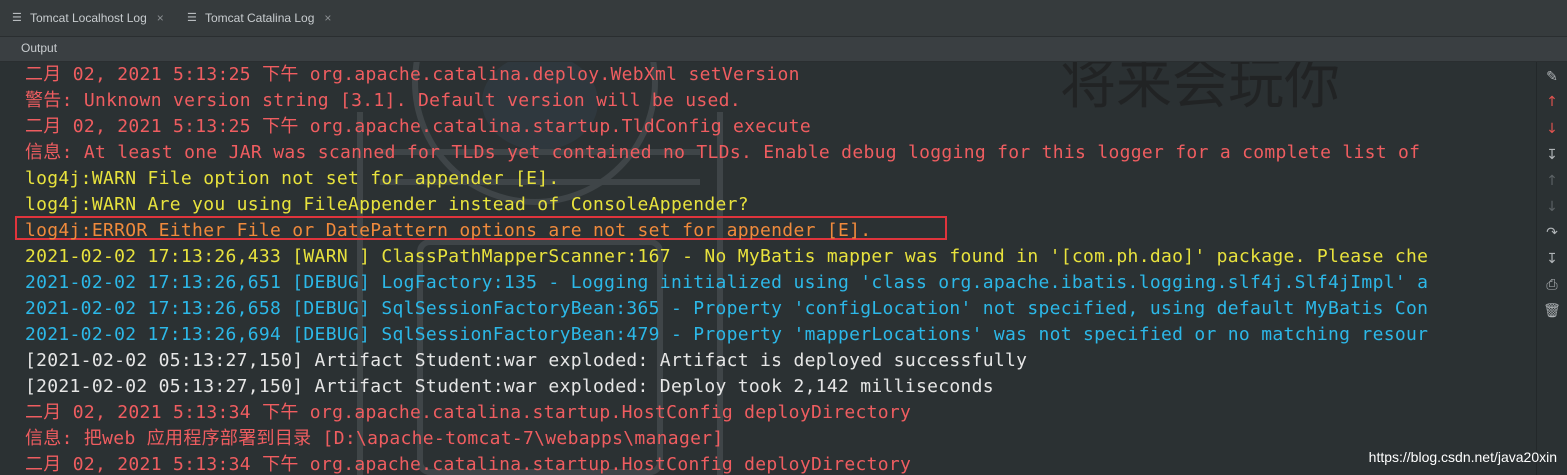 The image size is (1567, 475). I want to click on scroll-to-end-alt-icon: ↧, so click(1552, 259).